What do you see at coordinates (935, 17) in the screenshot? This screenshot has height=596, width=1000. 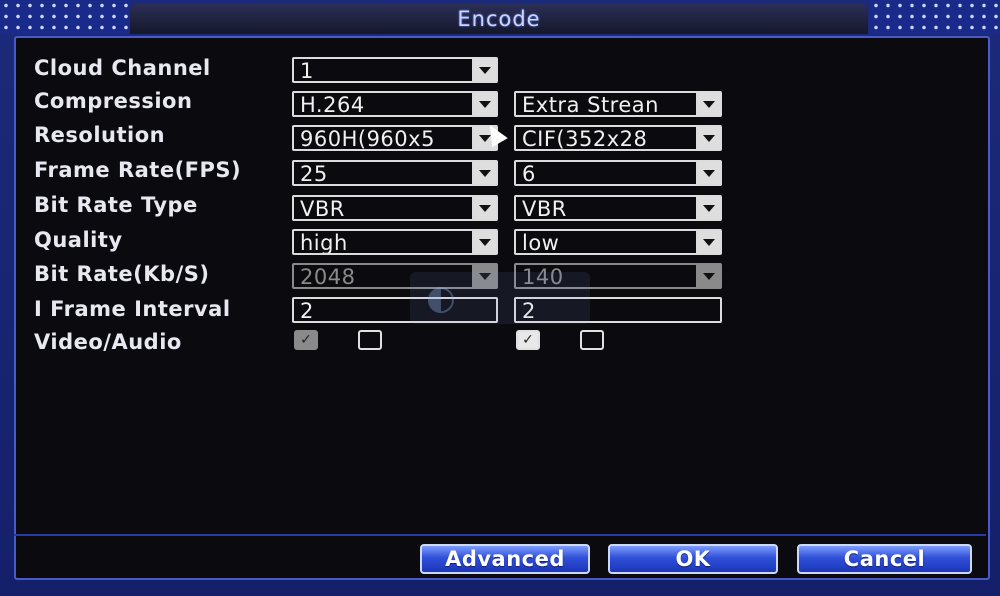 I see `decorative-dots-right` at bounding box center [935, 17].